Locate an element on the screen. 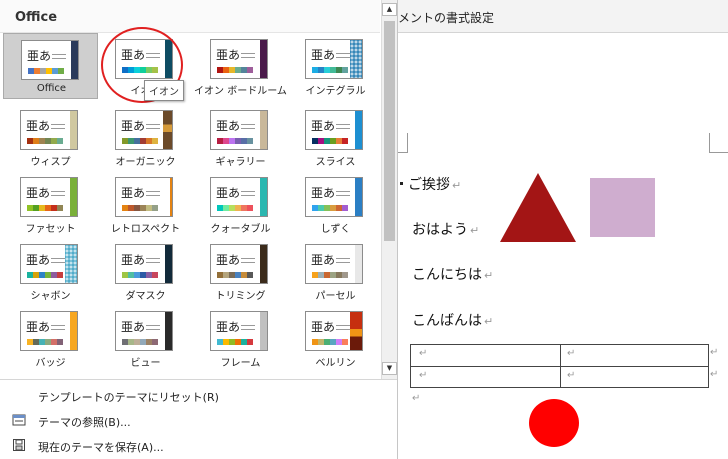 This screenshot has width=728, height=459. line-1-text: おはよう is located at coordinates (440, 230).